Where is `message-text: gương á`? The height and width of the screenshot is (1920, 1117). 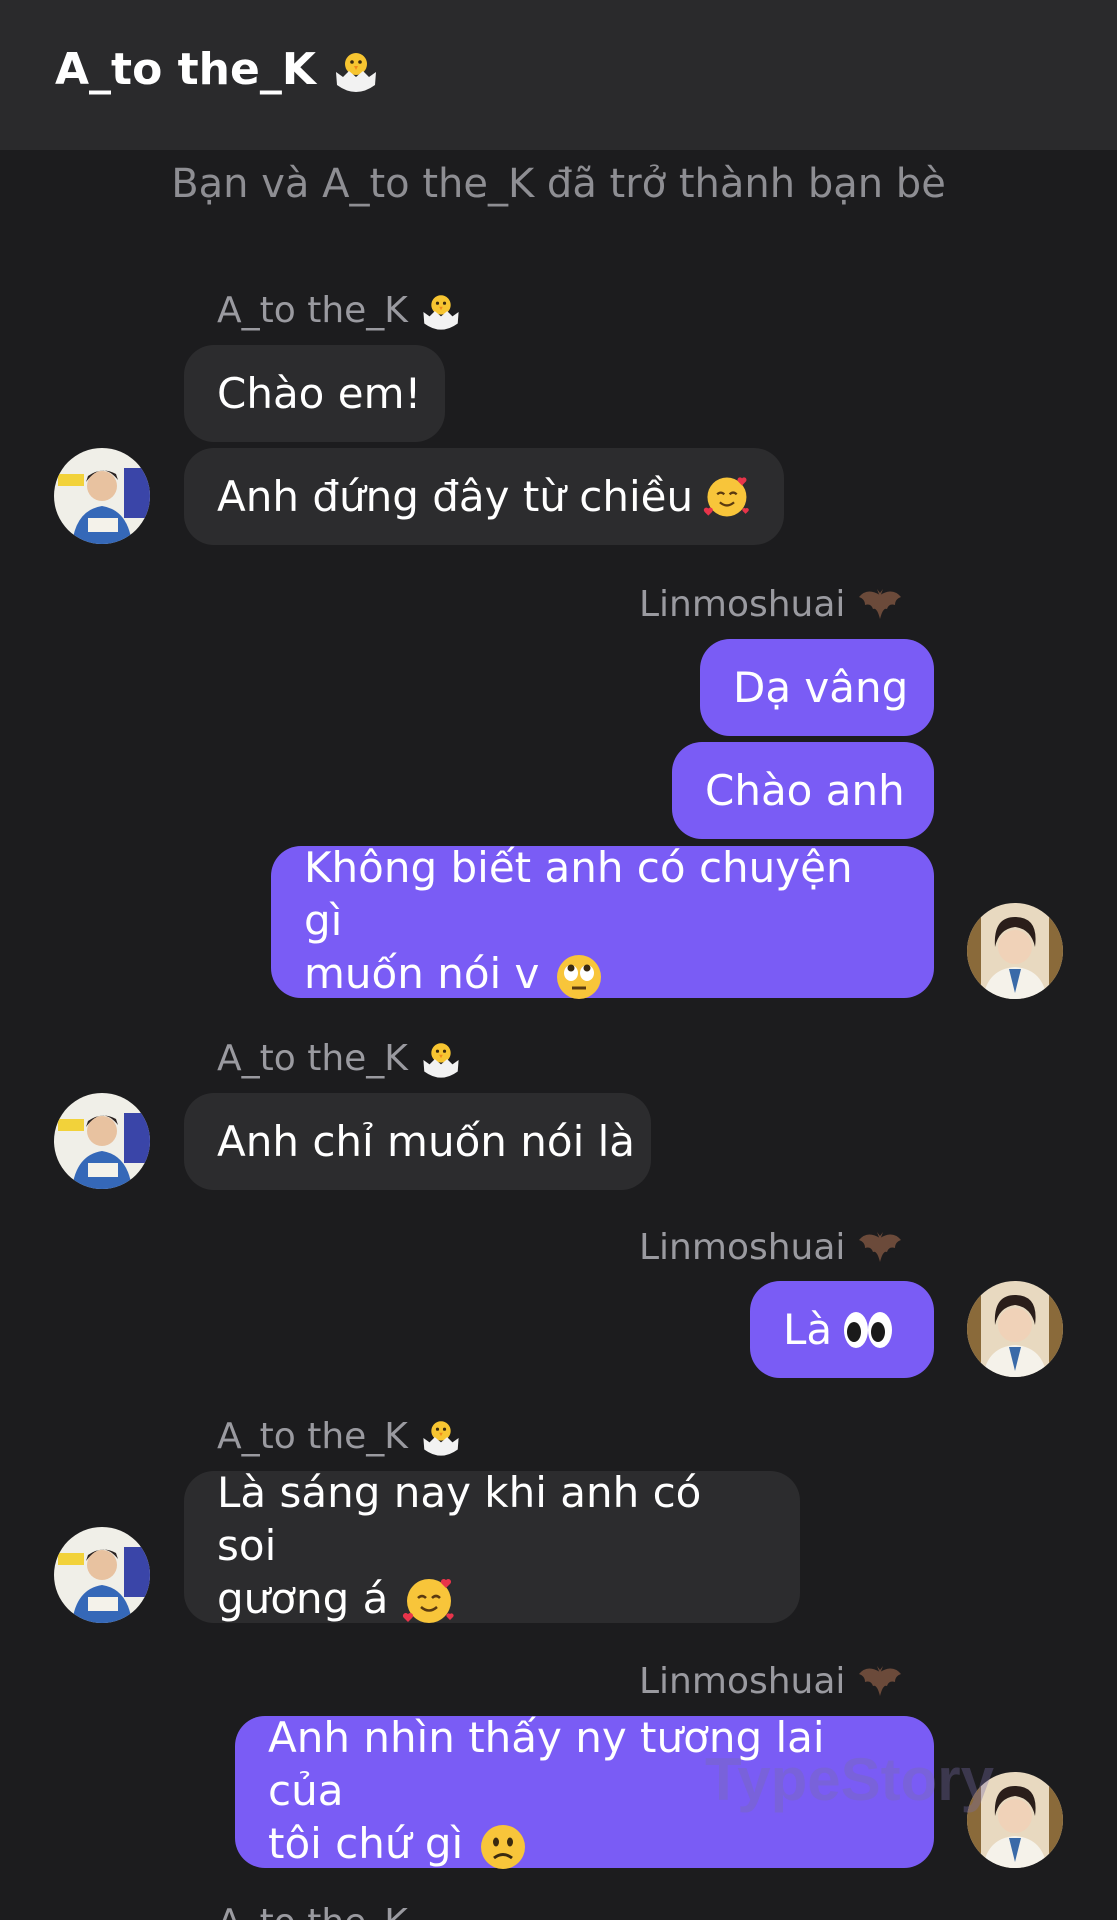
message-text: gương á is located at coordinates (303, 1598).